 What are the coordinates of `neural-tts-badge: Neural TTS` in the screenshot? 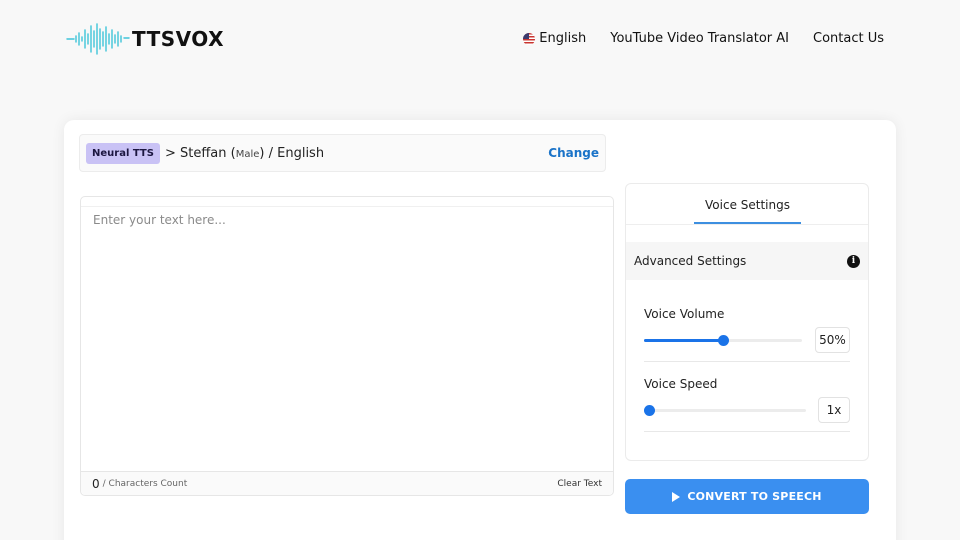 It's located at (123, 153).